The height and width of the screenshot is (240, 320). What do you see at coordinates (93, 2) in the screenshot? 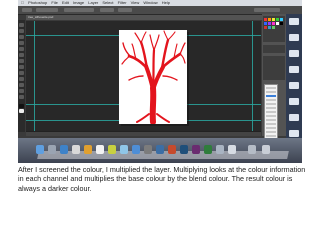
I see `menu-item-layer: Layer` at bounding box center [93, 2].